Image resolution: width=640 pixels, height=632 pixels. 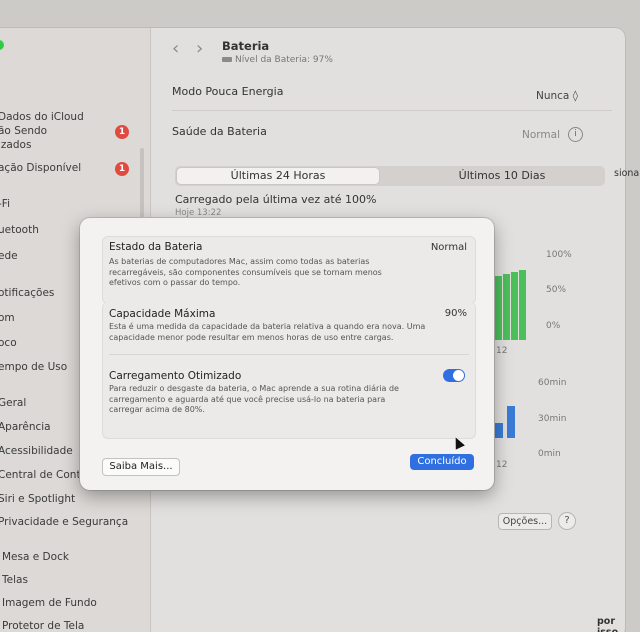 I want to click on usage-tick-60: 60min, so click(x=552, y=383).